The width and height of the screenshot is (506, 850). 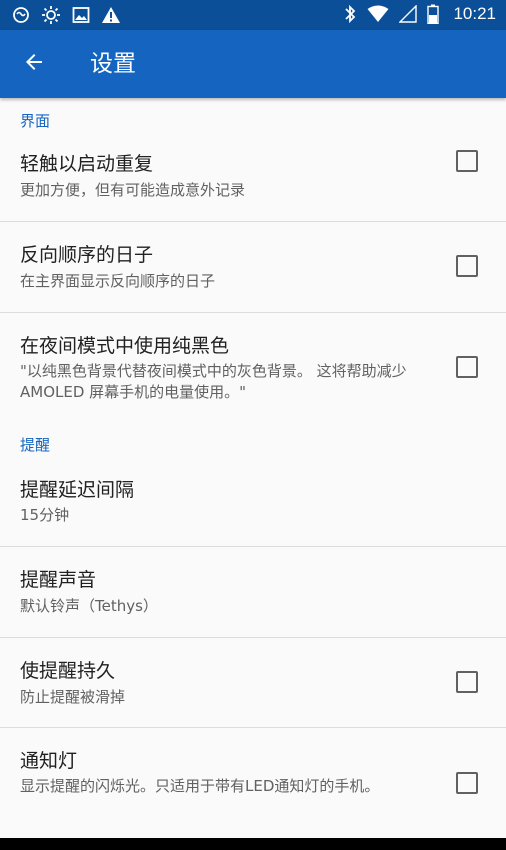 I want to click on pref-summary: 15分钟, so click(x=45, y=515).